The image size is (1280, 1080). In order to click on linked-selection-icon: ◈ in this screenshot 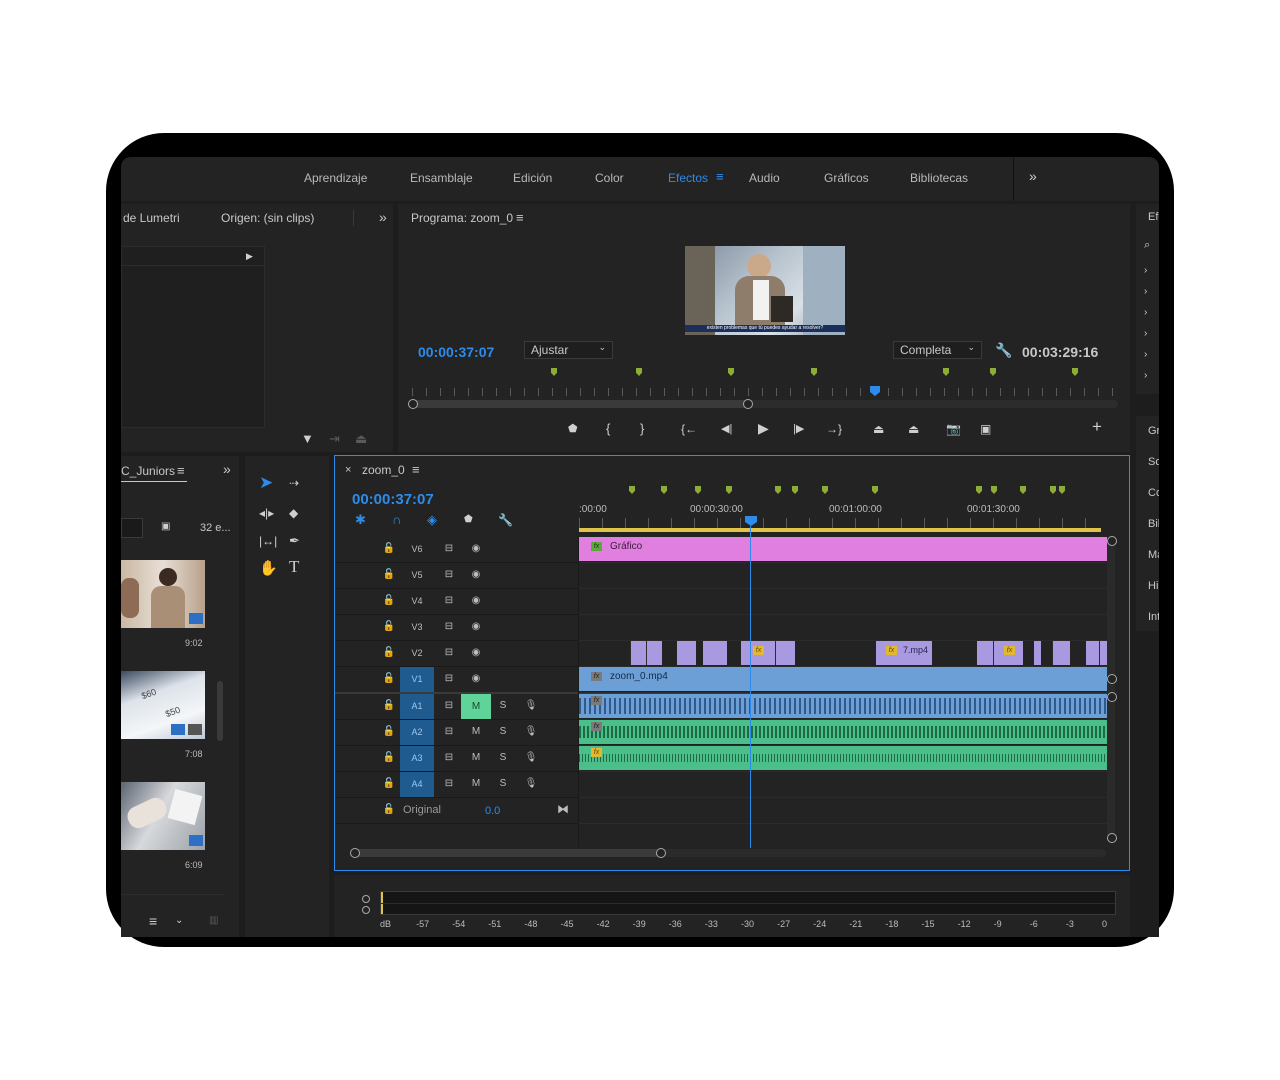, I will do `click(432, 520)`.